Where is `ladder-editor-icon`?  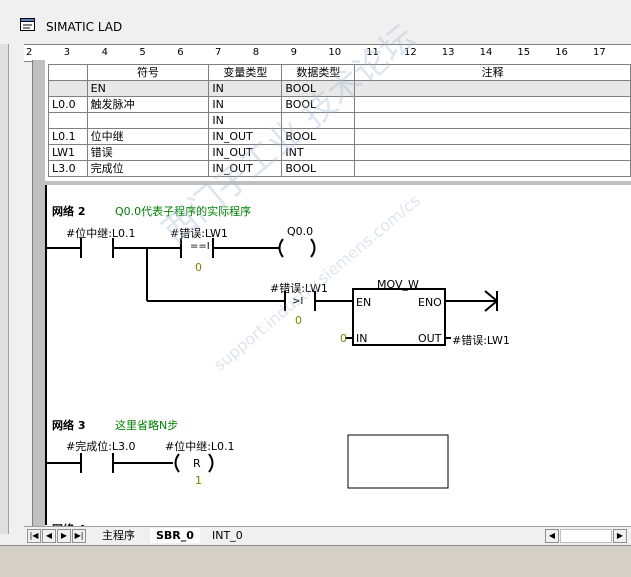
ladder-editor-icon is located at coordinates (27, 24).